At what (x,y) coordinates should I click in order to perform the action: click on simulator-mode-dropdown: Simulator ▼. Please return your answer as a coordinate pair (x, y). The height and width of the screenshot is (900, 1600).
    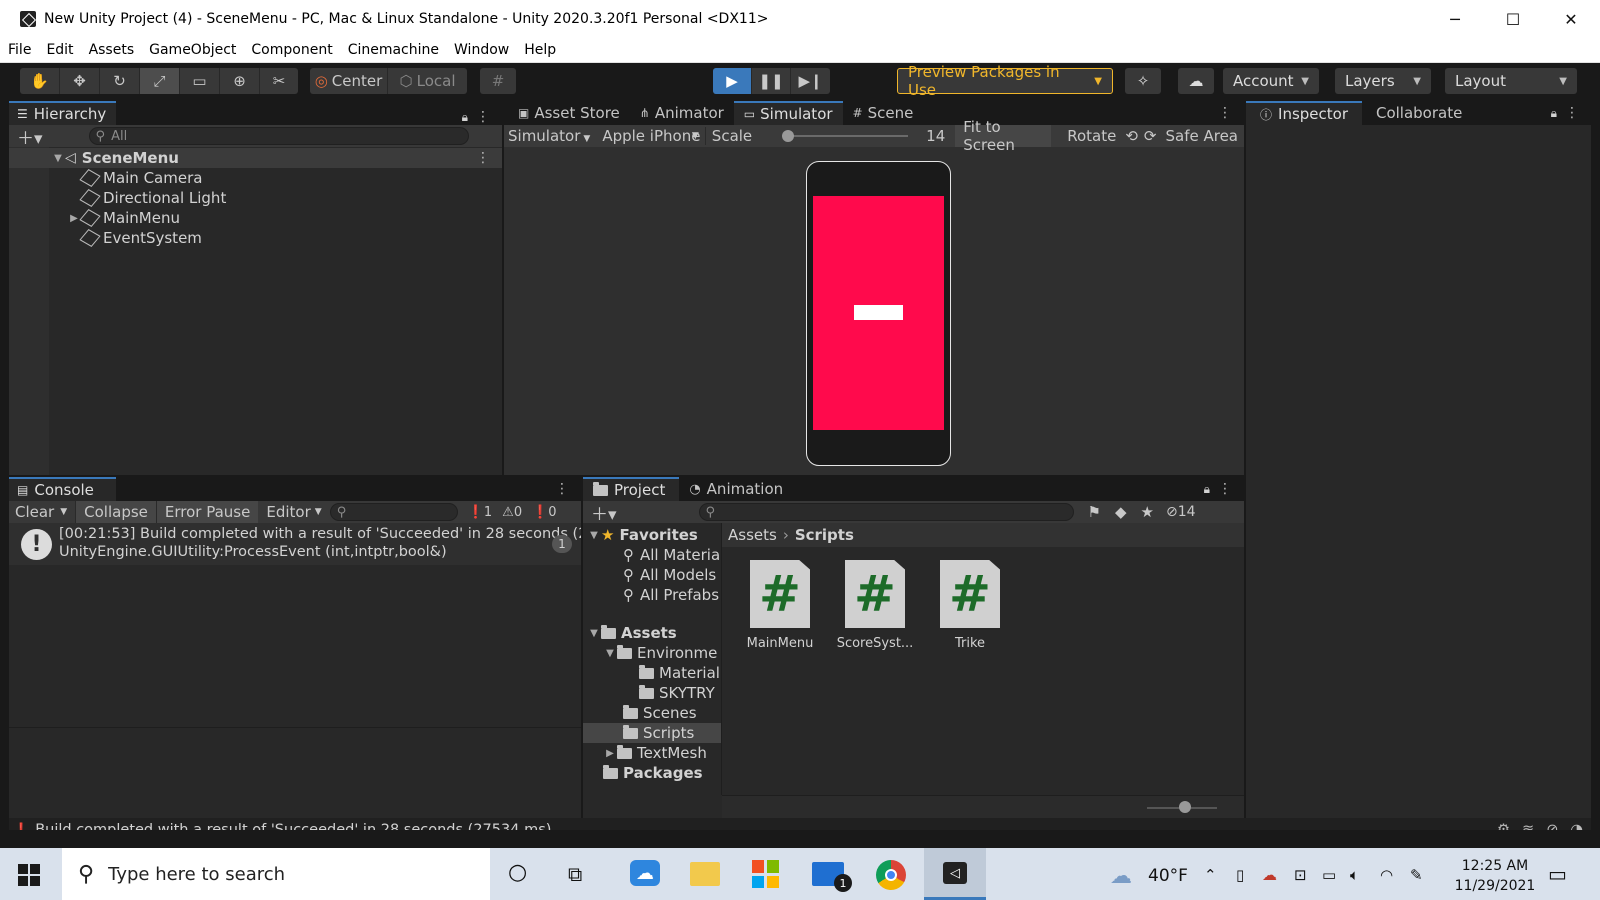
    Looking at the image, I should click on (549, 136).